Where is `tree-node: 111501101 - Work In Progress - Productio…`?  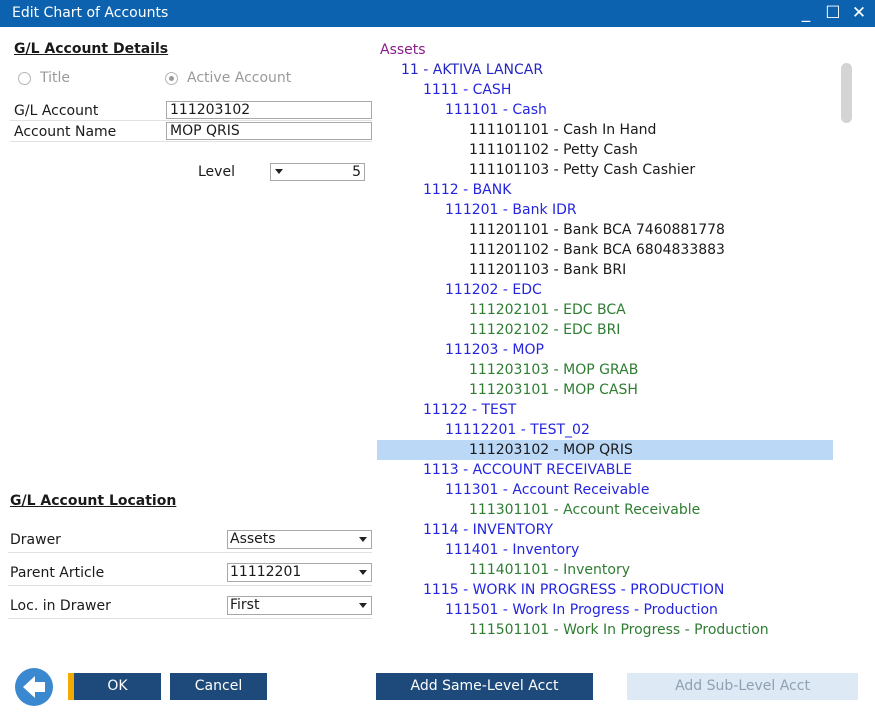 tree-node: 111501101 - Work In Progress - Productio… is located at coordinates (619, 630).